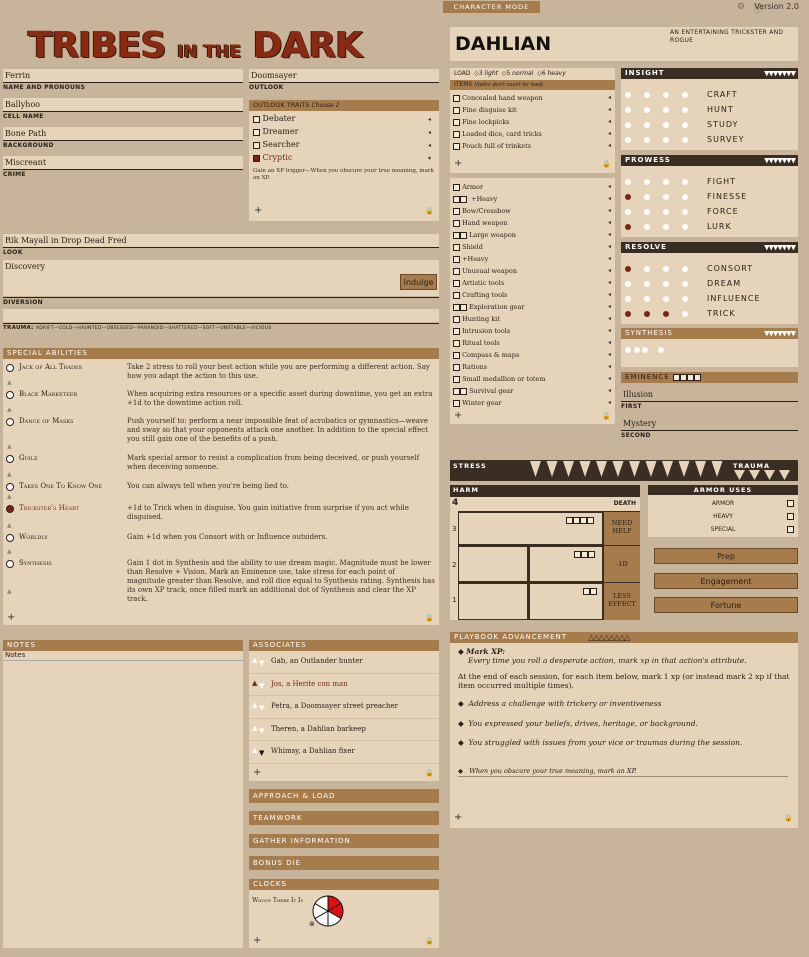  What do you see at coordinates (709, 394) in the screenshot?
I see `eminence-first-input: Illusion` at bounding box center [709, 394].